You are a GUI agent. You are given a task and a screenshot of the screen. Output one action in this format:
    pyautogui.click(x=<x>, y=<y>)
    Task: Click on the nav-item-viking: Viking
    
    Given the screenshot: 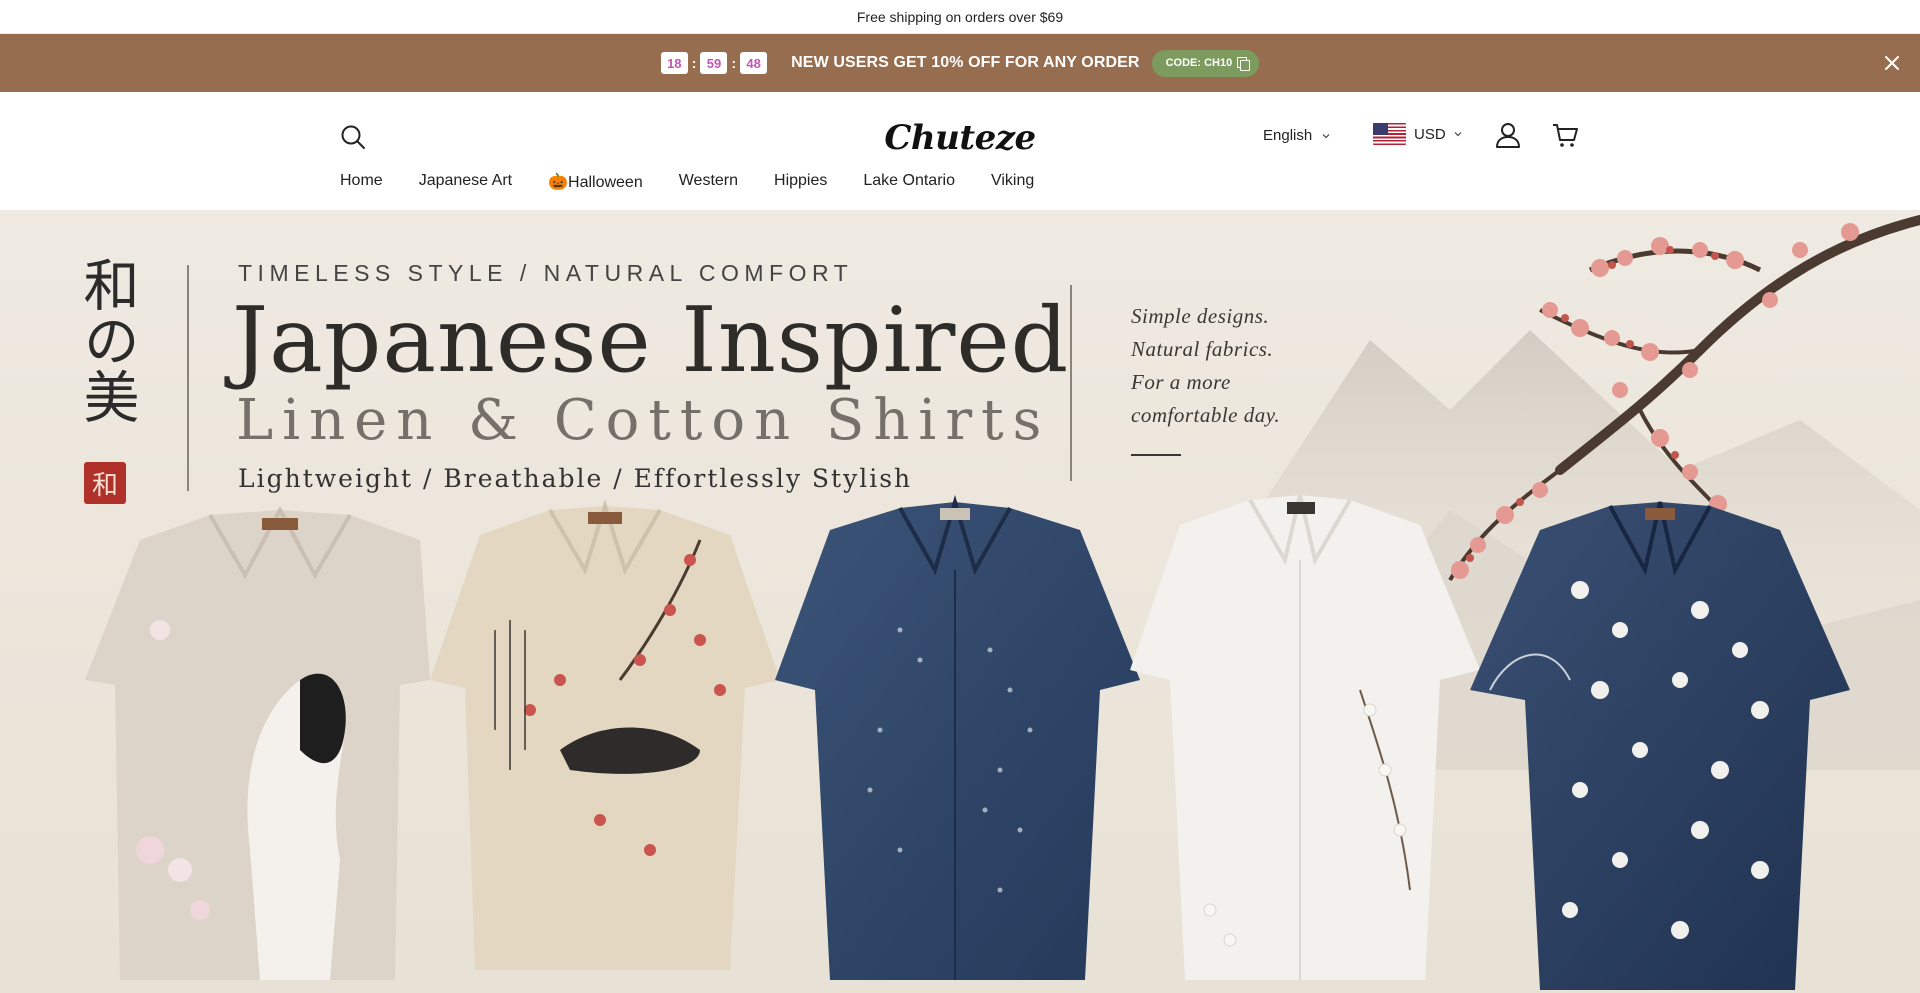 What is the action you would take?
    pyautogui.click(x=1012, y=182)
    